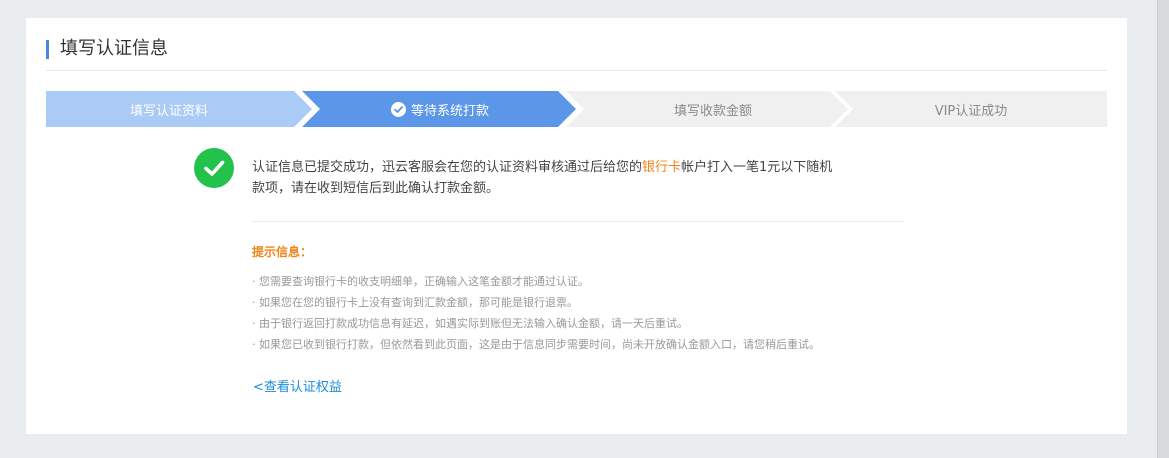  Describe the element at coordinates (297, 385) in the screenshot. I see `view-benefits-link: <查看认证权益` at that location.